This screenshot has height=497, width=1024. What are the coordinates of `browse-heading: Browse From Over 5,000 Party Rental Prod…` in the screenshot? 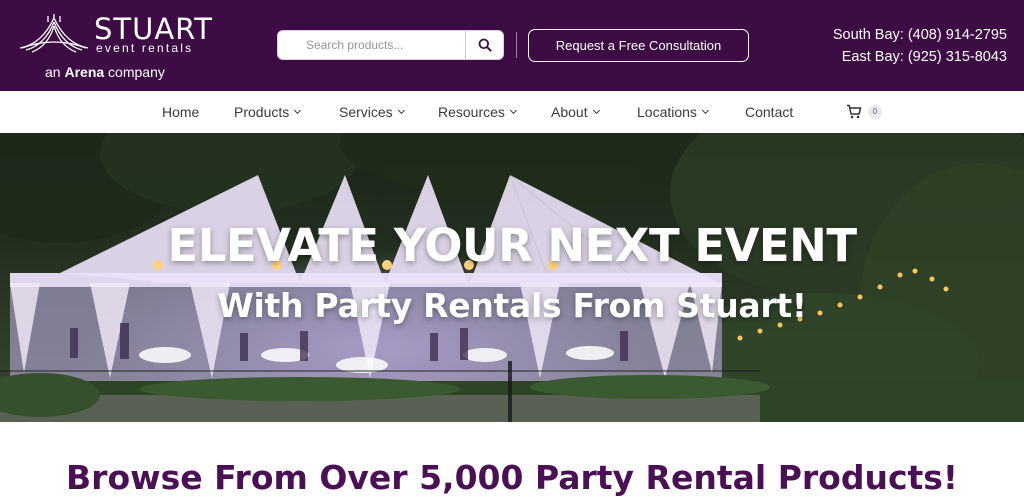 It's located at (512, 477).